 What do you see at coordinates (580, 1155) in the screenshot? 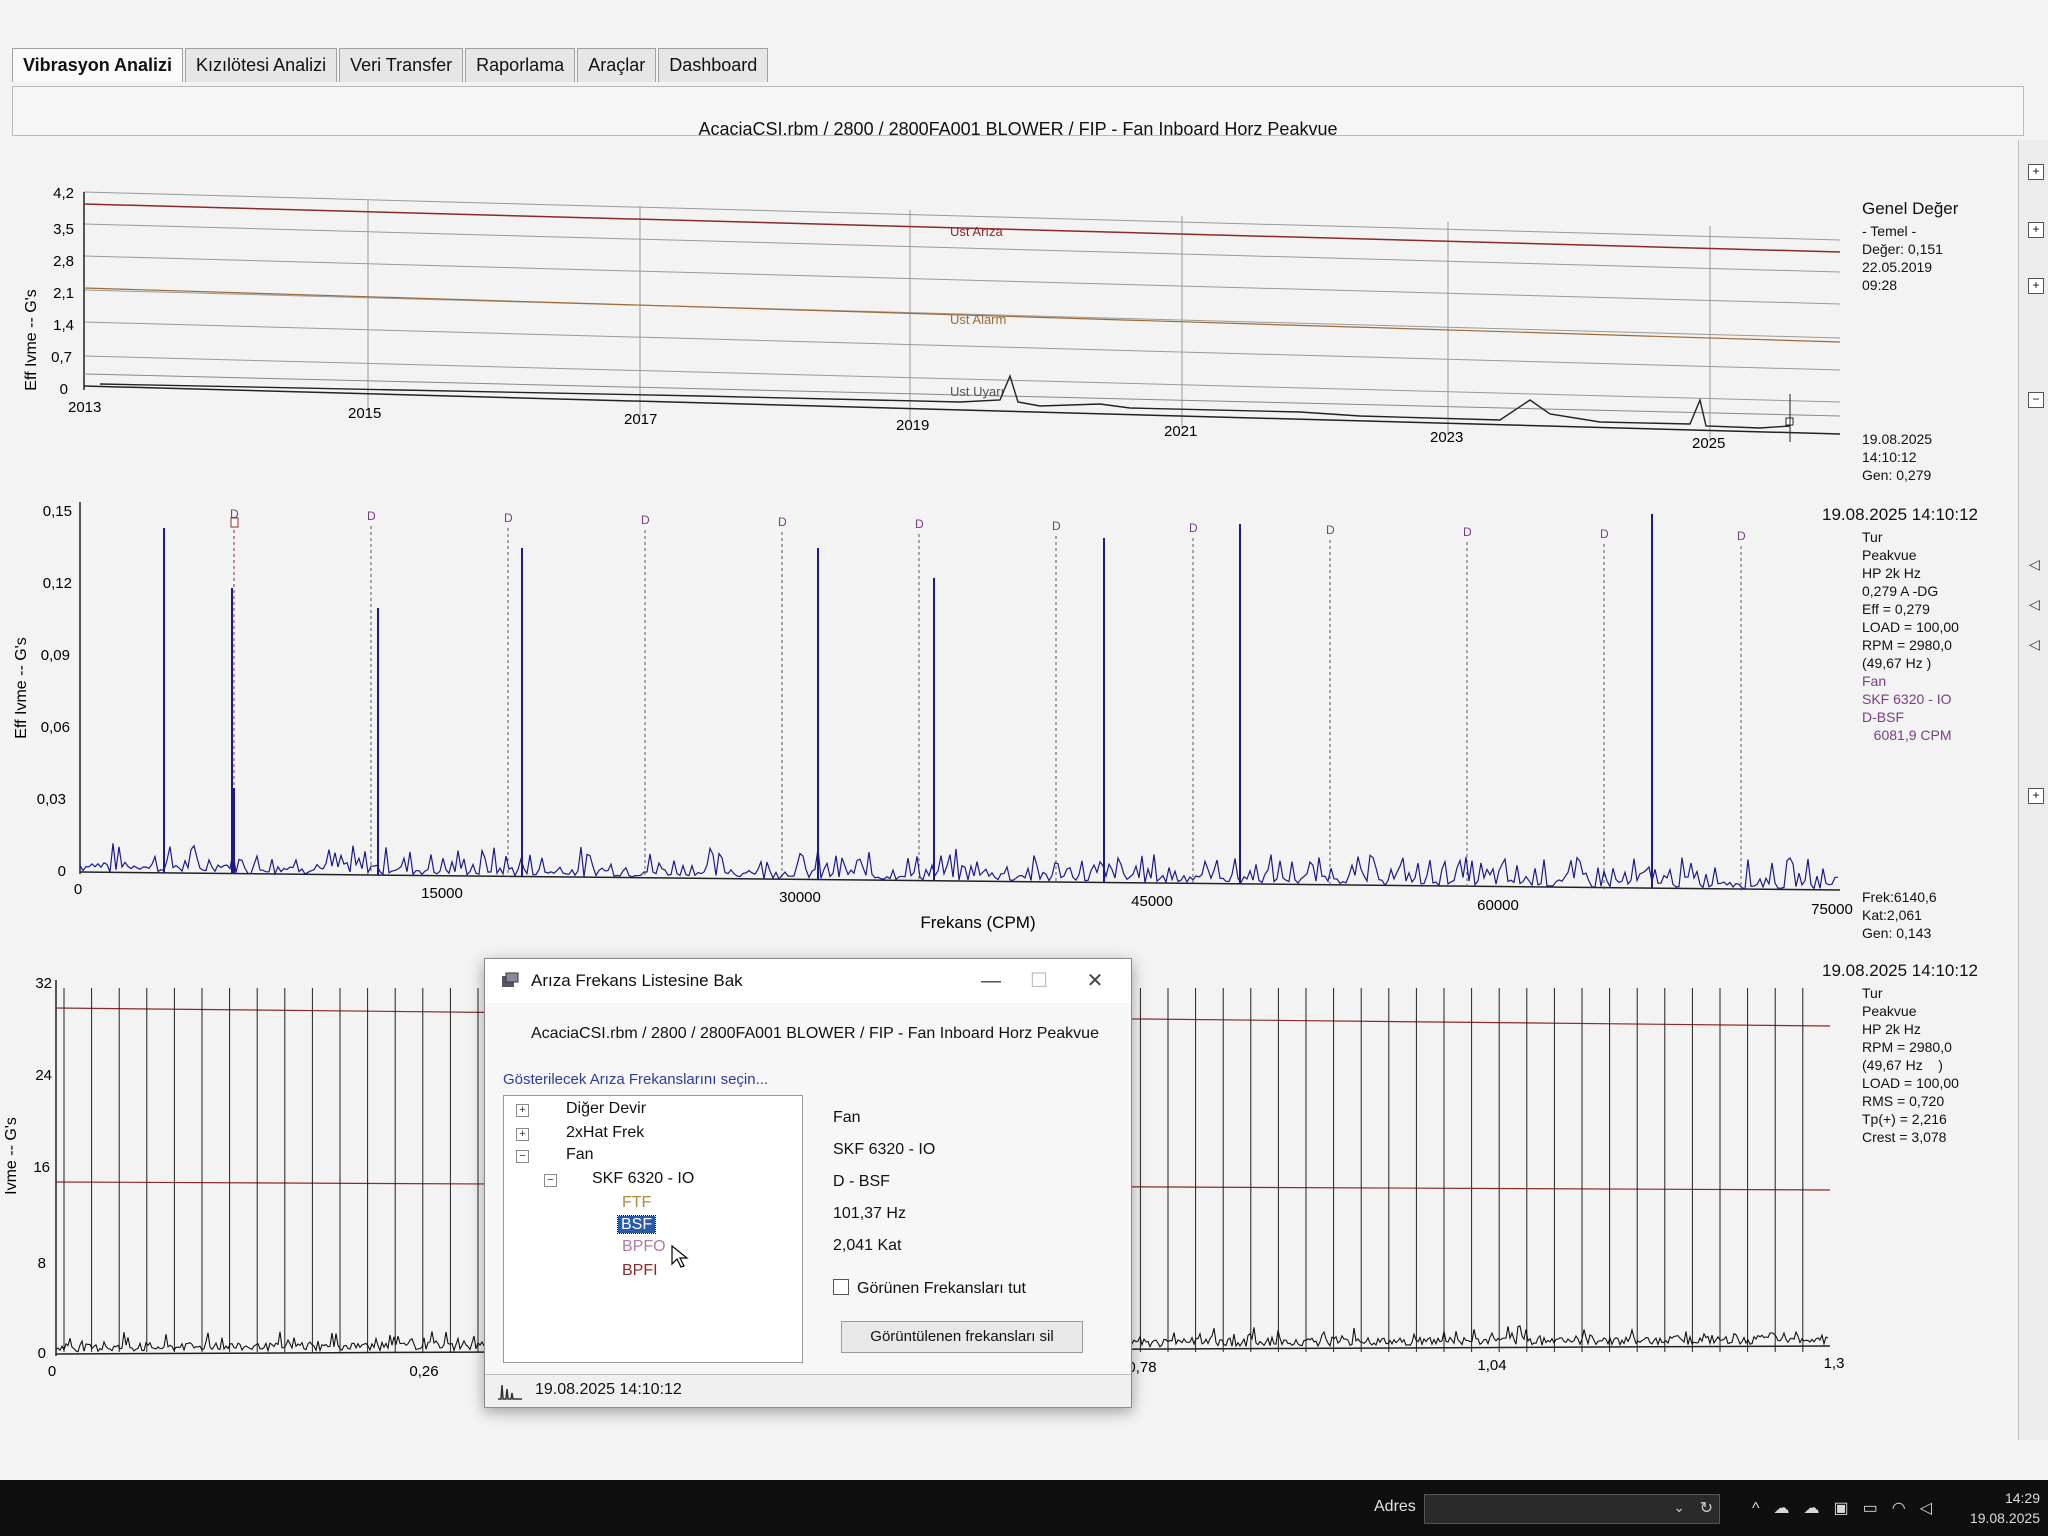
I see `tree-item-fan: Fan` at bounding box center [580, 1155].